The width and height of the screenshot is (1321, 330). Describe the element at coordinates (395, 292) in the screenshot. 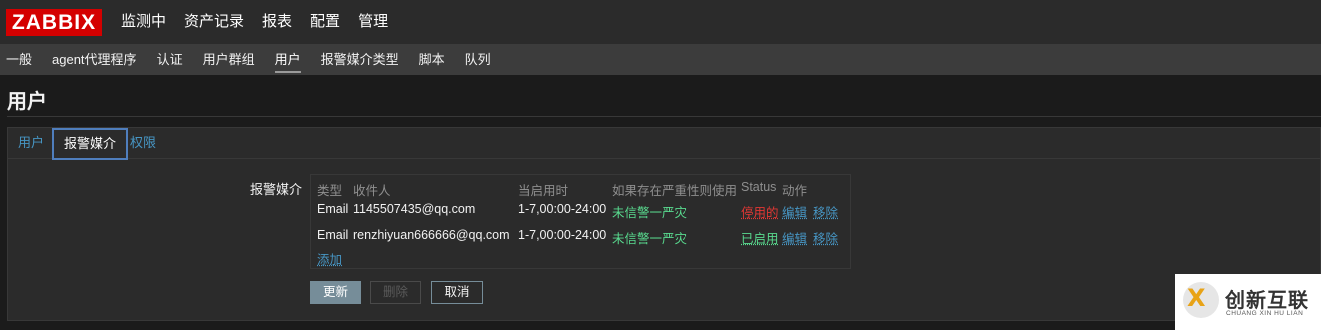

I see `delete-button: 删除` at that location.